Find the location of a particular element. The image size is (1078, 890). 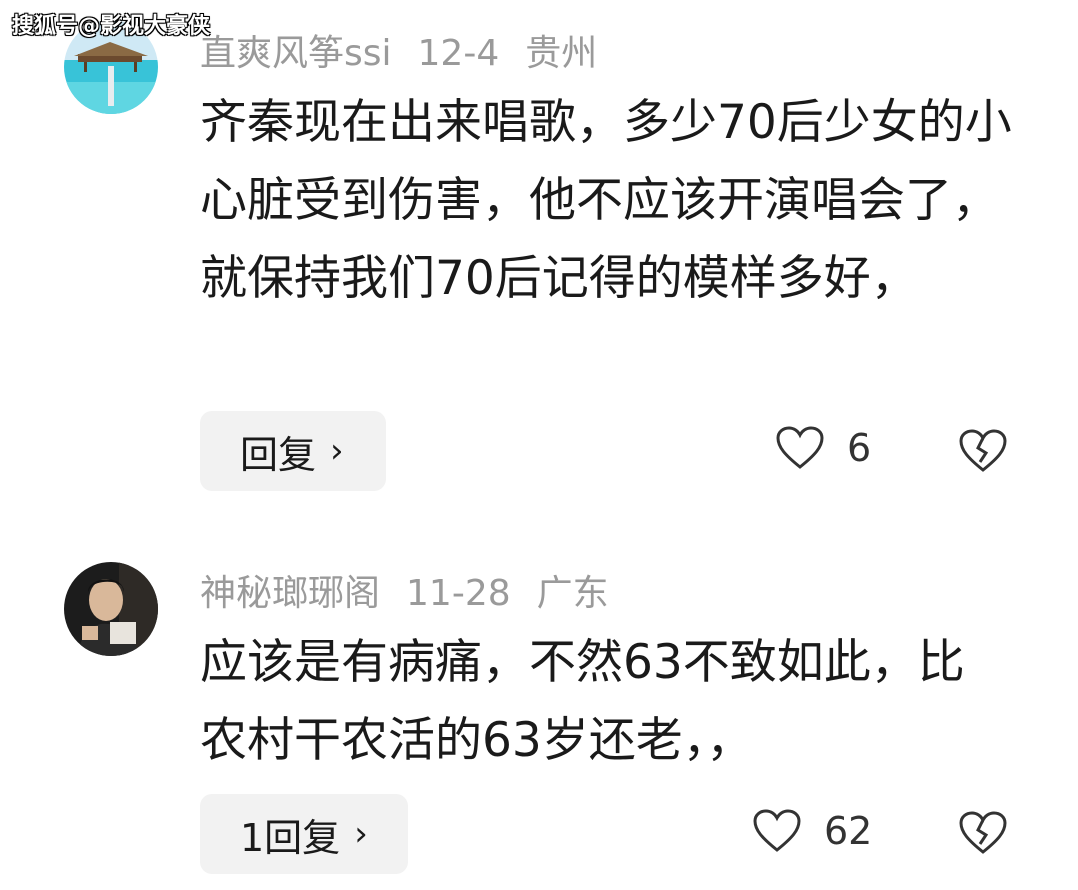

like-button: 6 is located at coordinates (823, 448).